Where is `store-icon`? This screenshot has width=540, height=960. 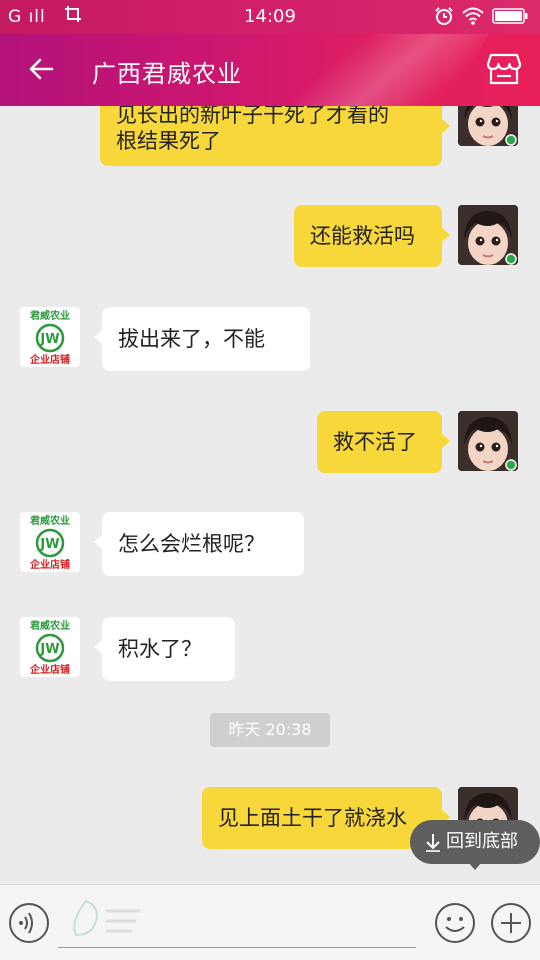
store-icon is located at coordinates (504, 69).